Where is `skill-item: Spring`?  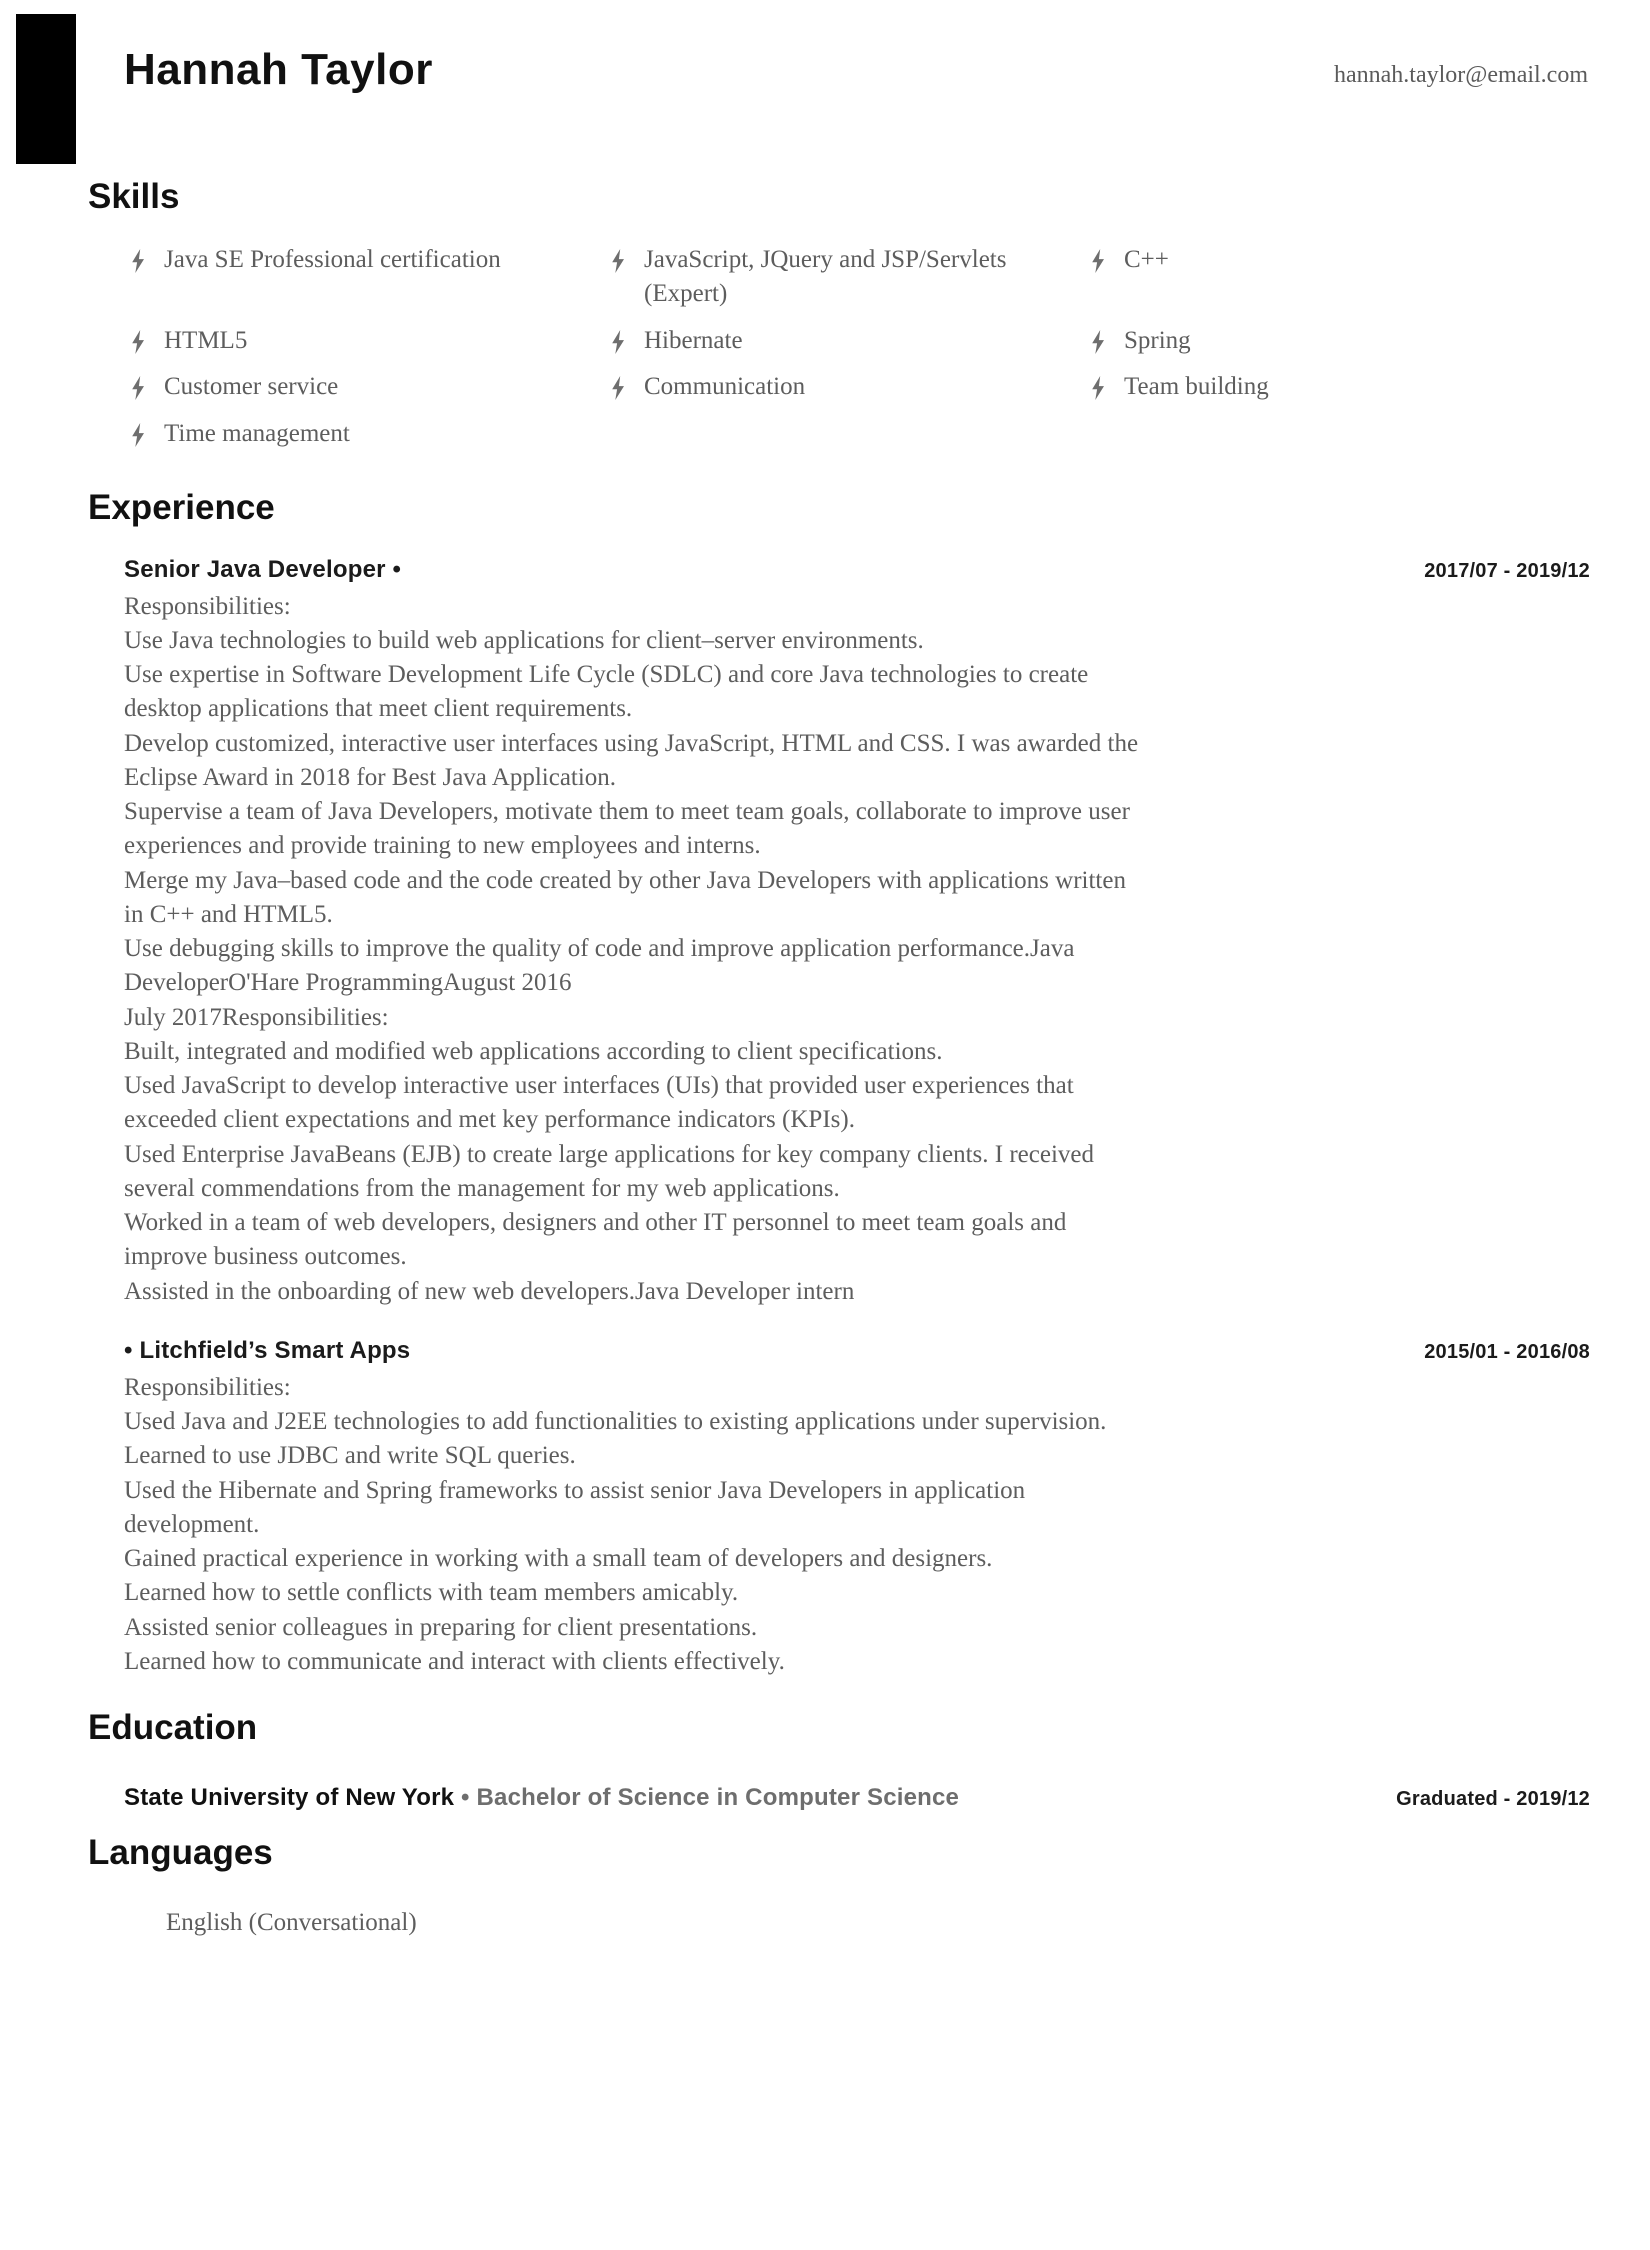 skill-item: Spring is located at coordinates (1340, 347).